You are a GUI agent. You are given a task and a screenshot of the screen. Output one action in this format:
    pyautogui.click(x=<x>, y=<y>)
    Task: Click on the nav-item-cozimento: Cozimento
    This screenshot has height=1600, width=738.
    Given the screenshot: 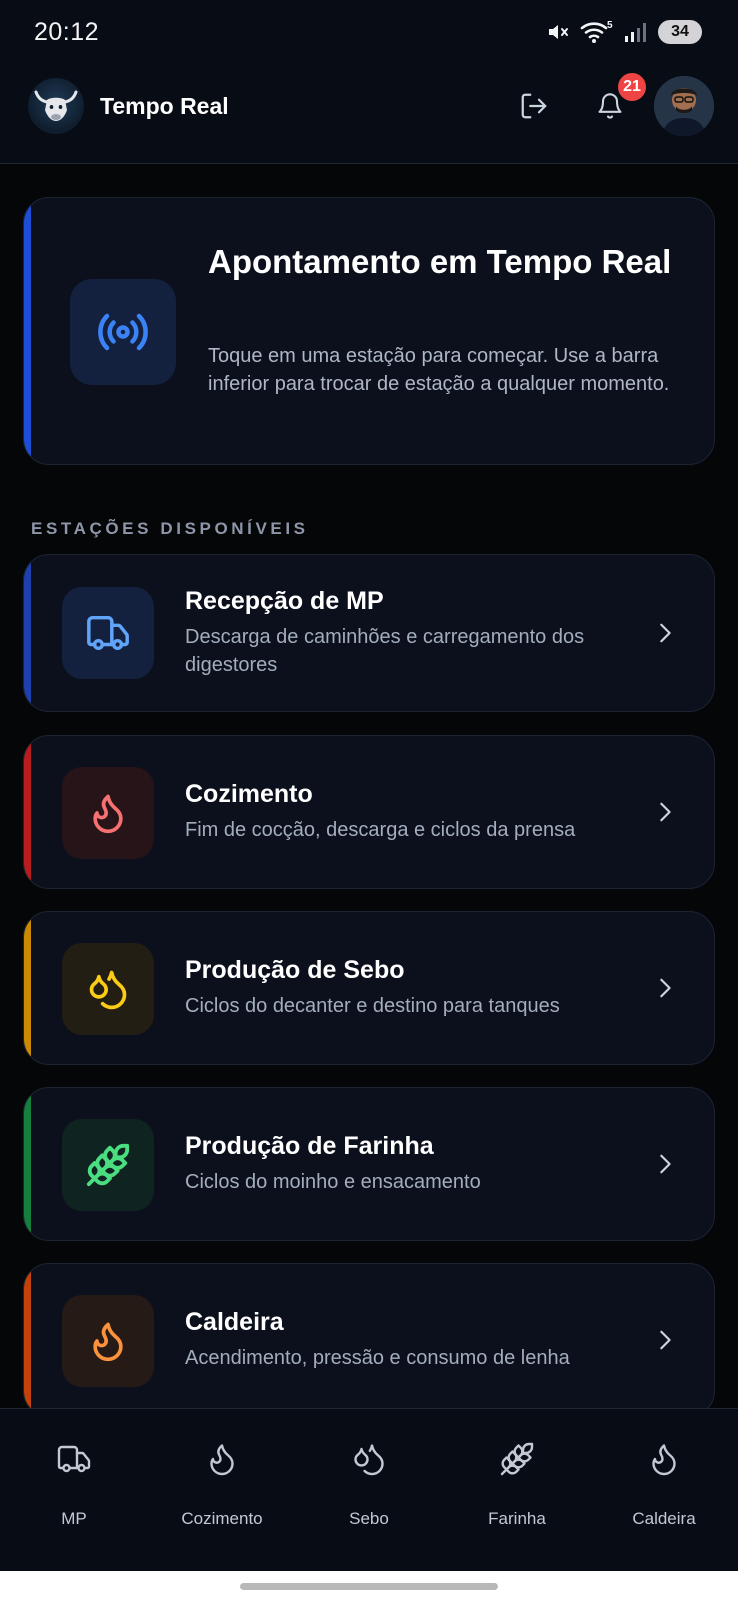 What is the action you would take?
    pyautogui.click(x=222, y=1490)
    